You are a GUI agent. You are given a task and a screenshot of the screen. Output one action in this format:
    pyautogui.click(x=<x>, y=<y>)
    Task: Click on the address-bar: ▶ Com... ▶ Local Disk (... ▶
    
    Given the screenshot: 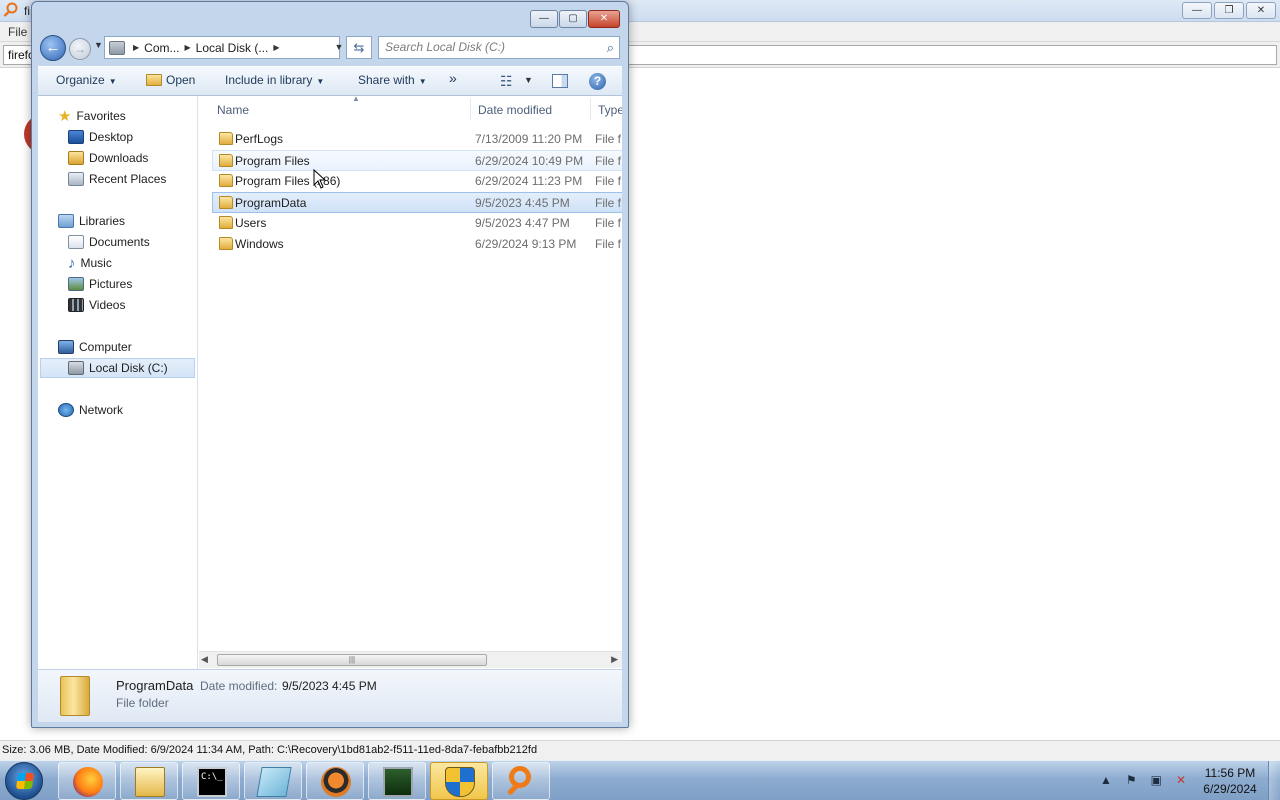 What is the action you would take?
    pyautogui.click(x=222, y=47)
    